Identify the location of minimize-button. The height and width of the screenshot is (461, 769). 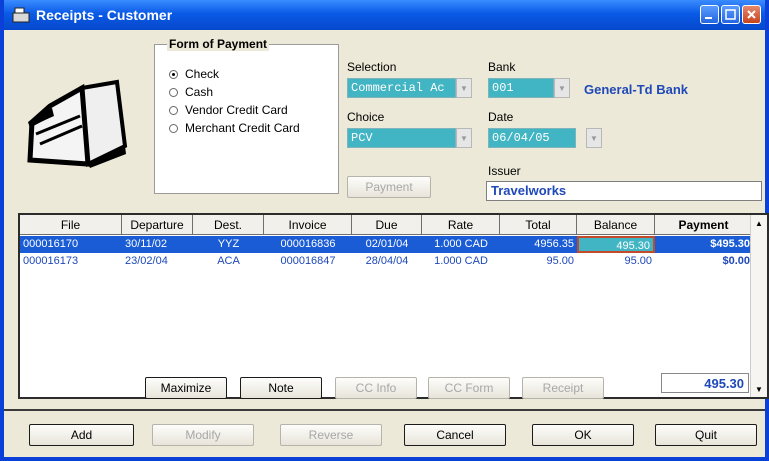
(709, 14).